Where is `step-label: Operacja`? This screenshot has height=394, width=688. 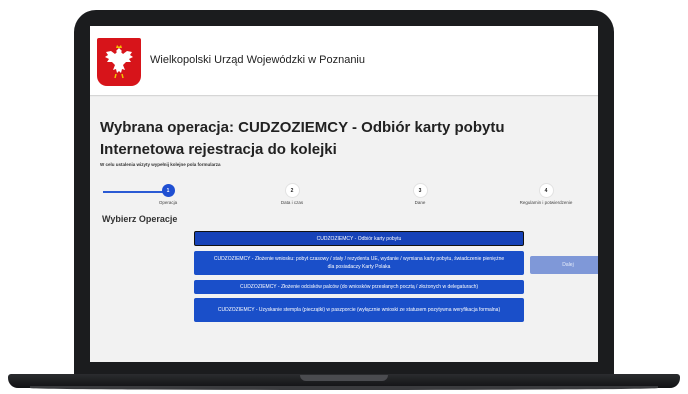
step-label: Operacja is located at coordinates (168, 202).